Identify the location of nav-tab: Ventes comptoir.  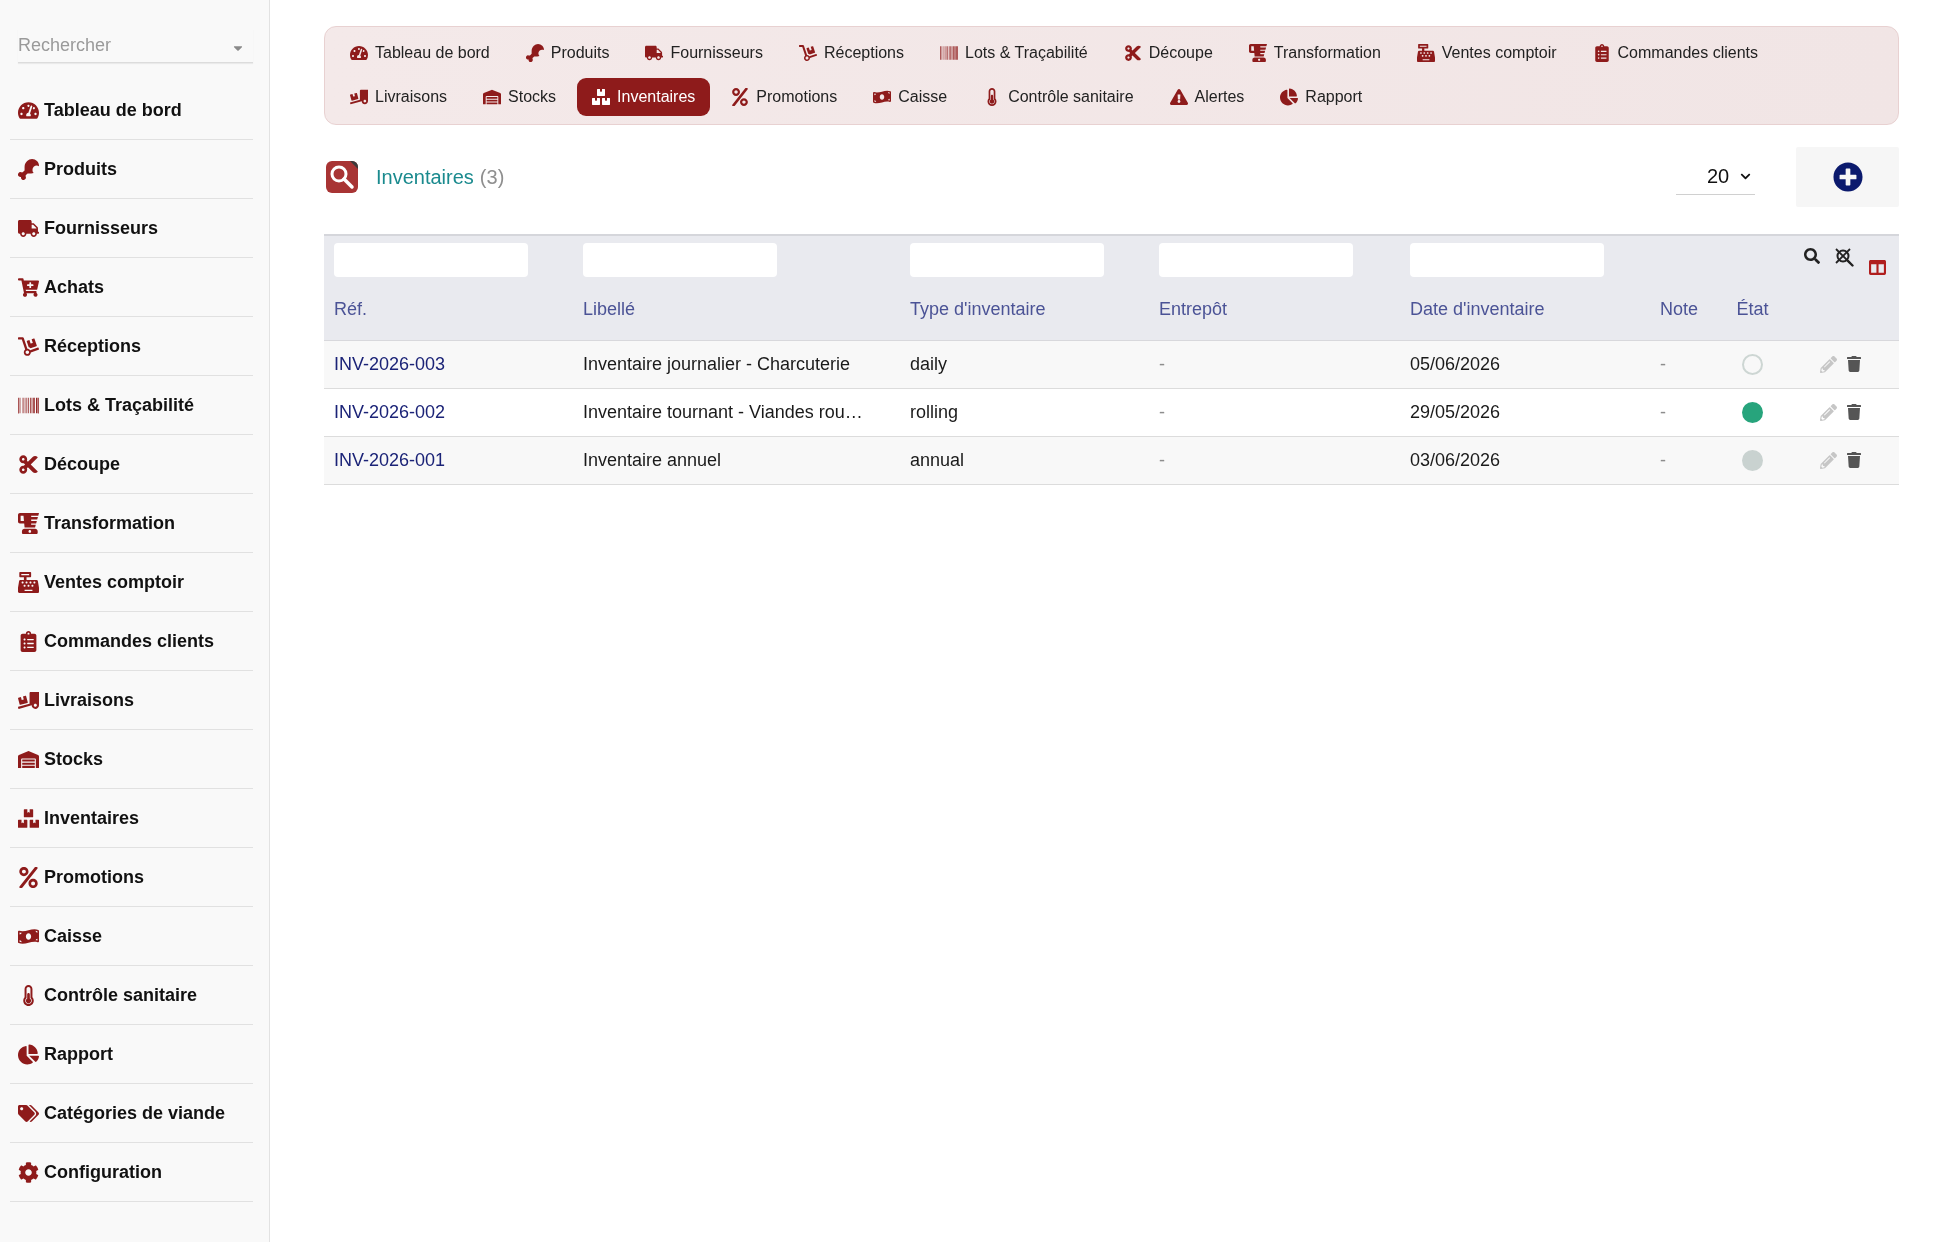
(1486, 53).